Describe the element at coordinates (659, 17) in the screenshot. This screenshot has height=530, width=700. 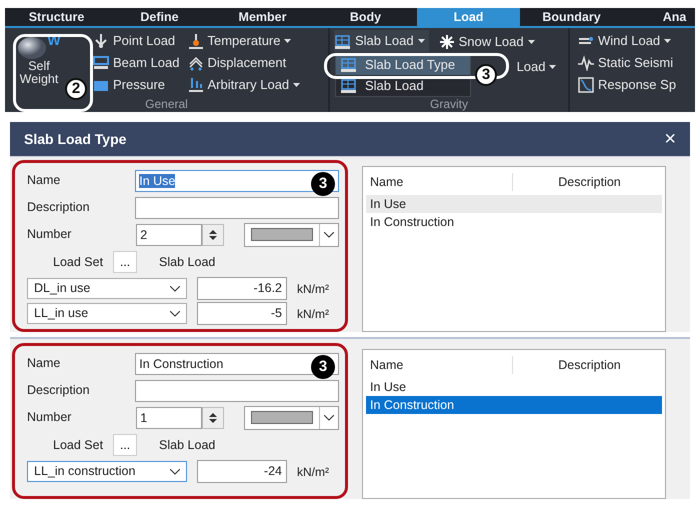
I see `ribbon-tab: Ana` at that location.